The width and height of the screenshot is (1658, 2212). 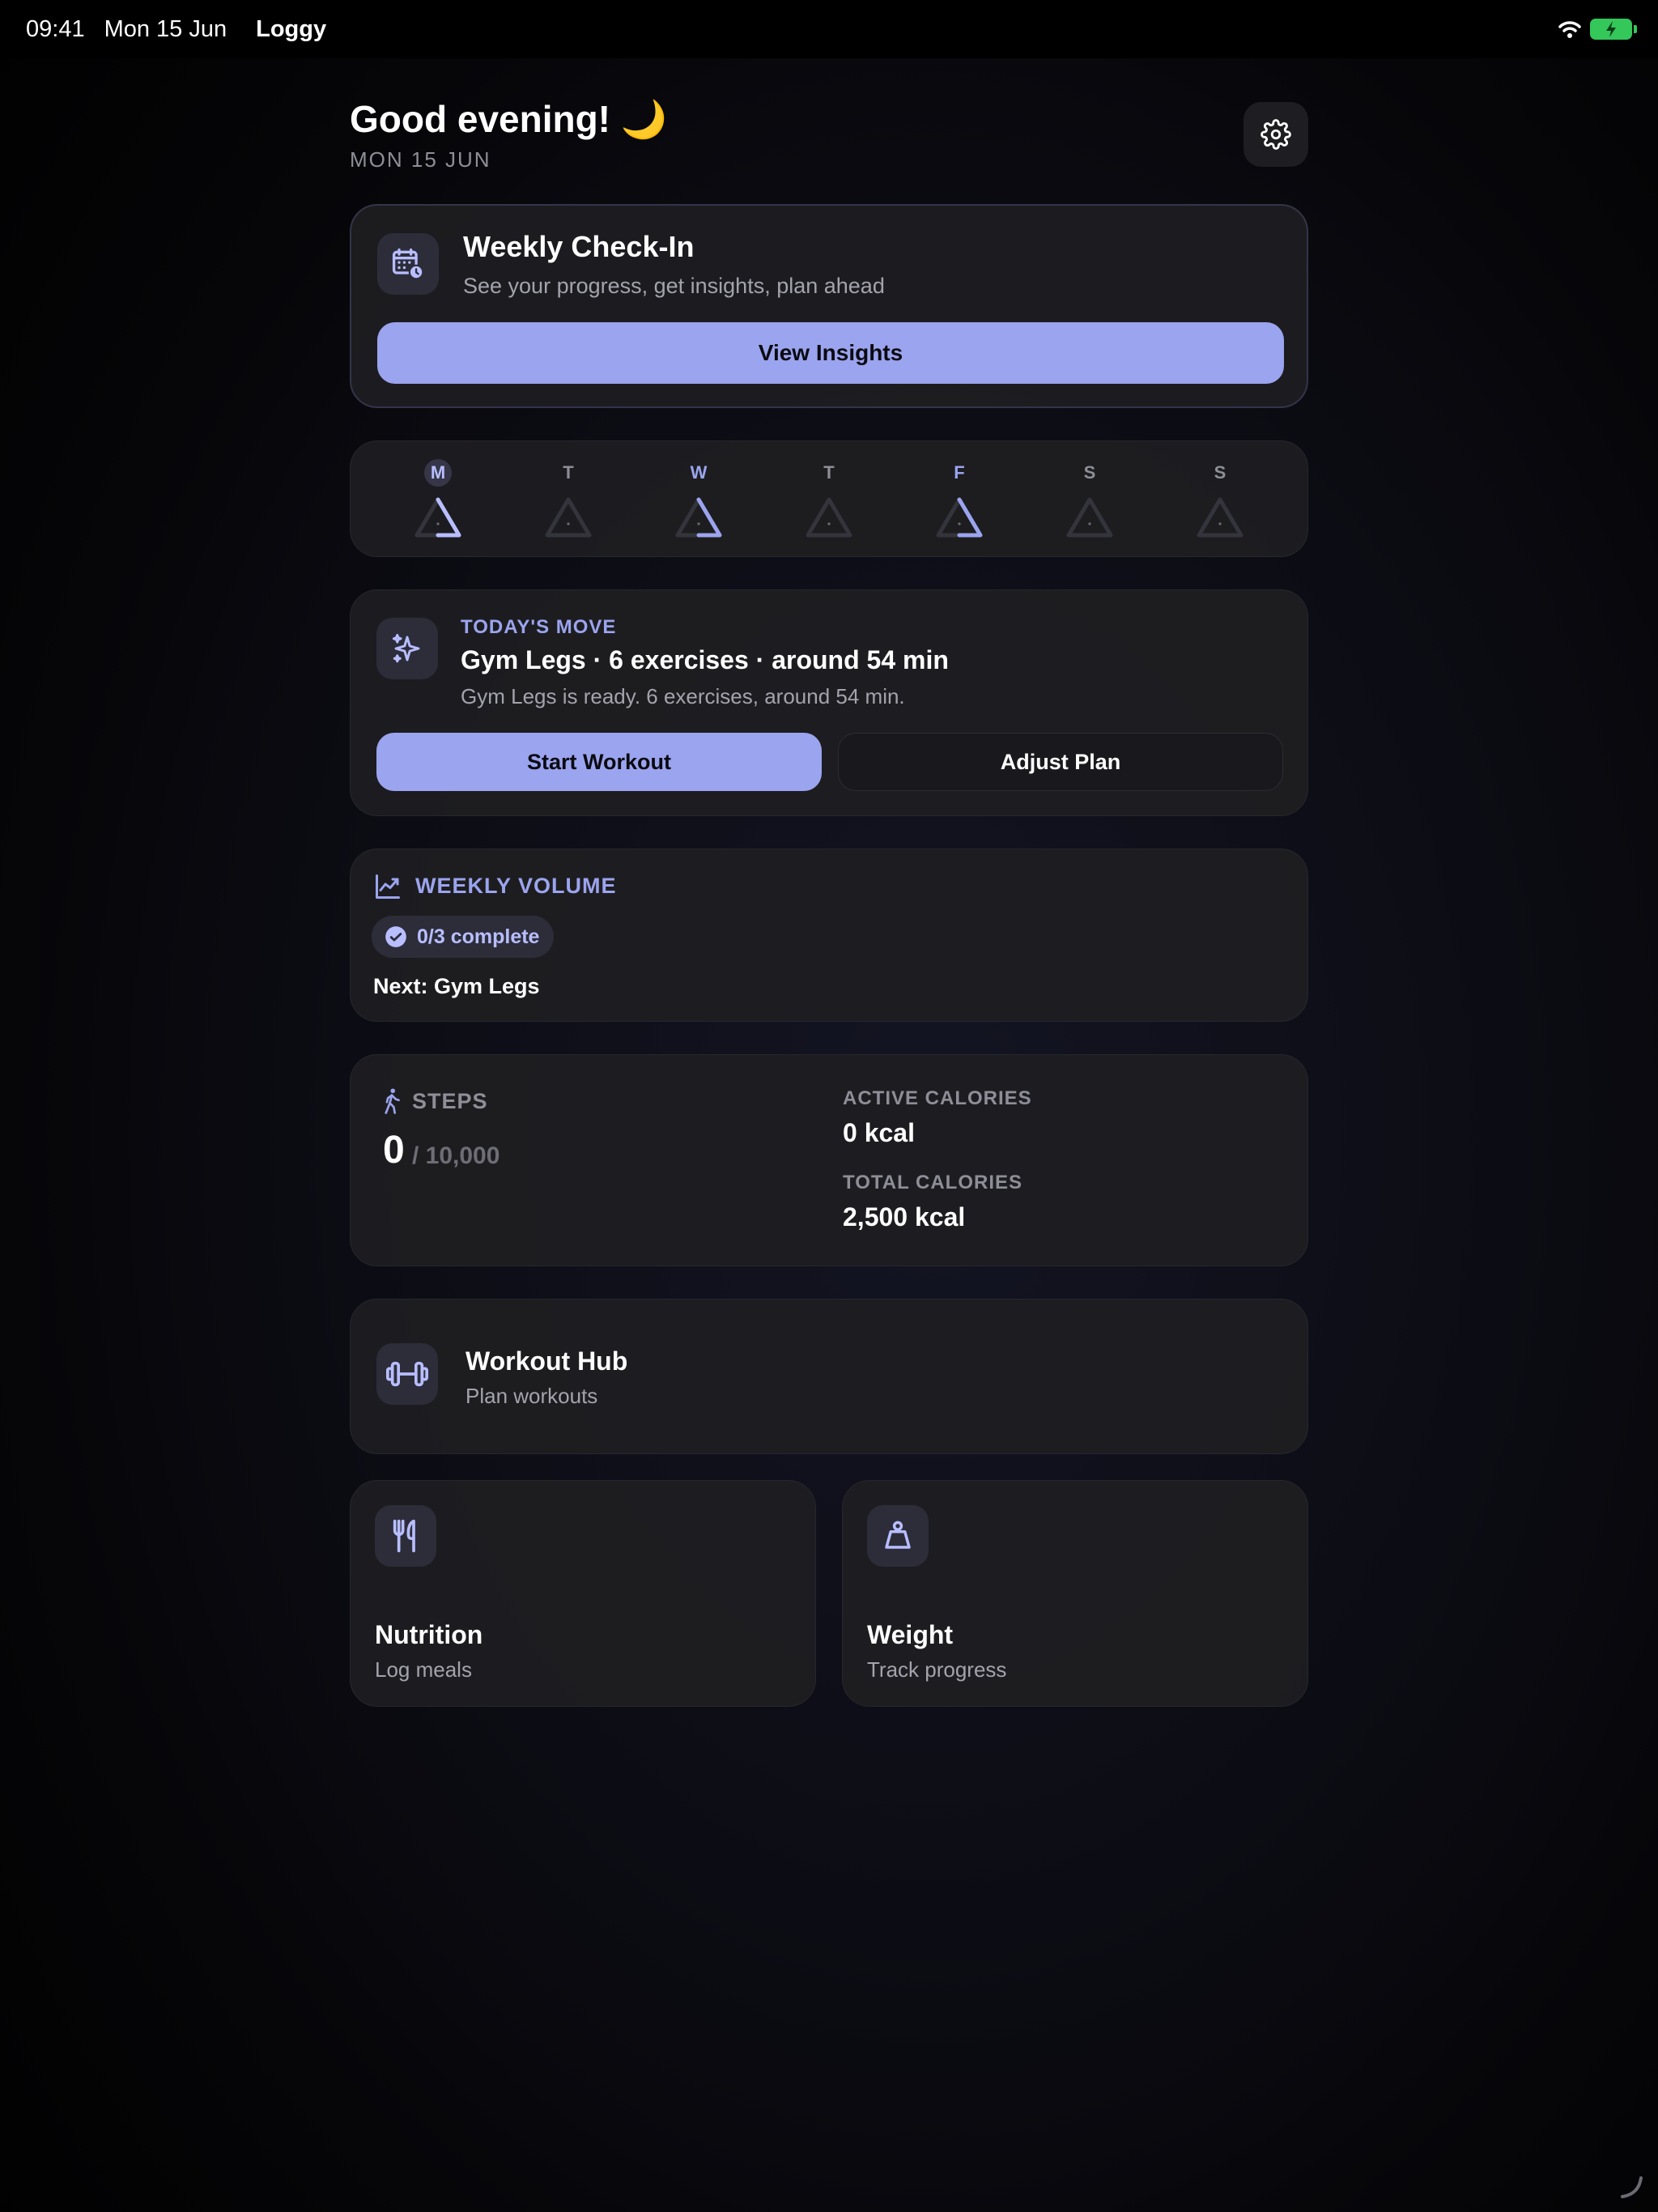 What do you see at coordinates (959, 472) in the screenshot?
I see `week-day-label: F` at bounding box center [959, 472].